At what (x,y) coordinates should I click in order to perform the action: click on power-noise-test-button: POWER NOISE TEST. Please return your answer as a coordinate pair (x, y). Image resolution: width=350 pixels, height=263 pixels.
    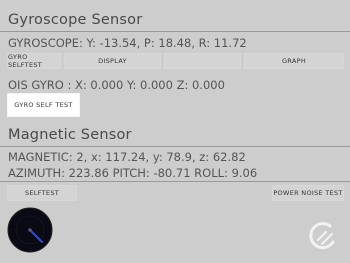
    Looking at the image, I should click on (308, 193).